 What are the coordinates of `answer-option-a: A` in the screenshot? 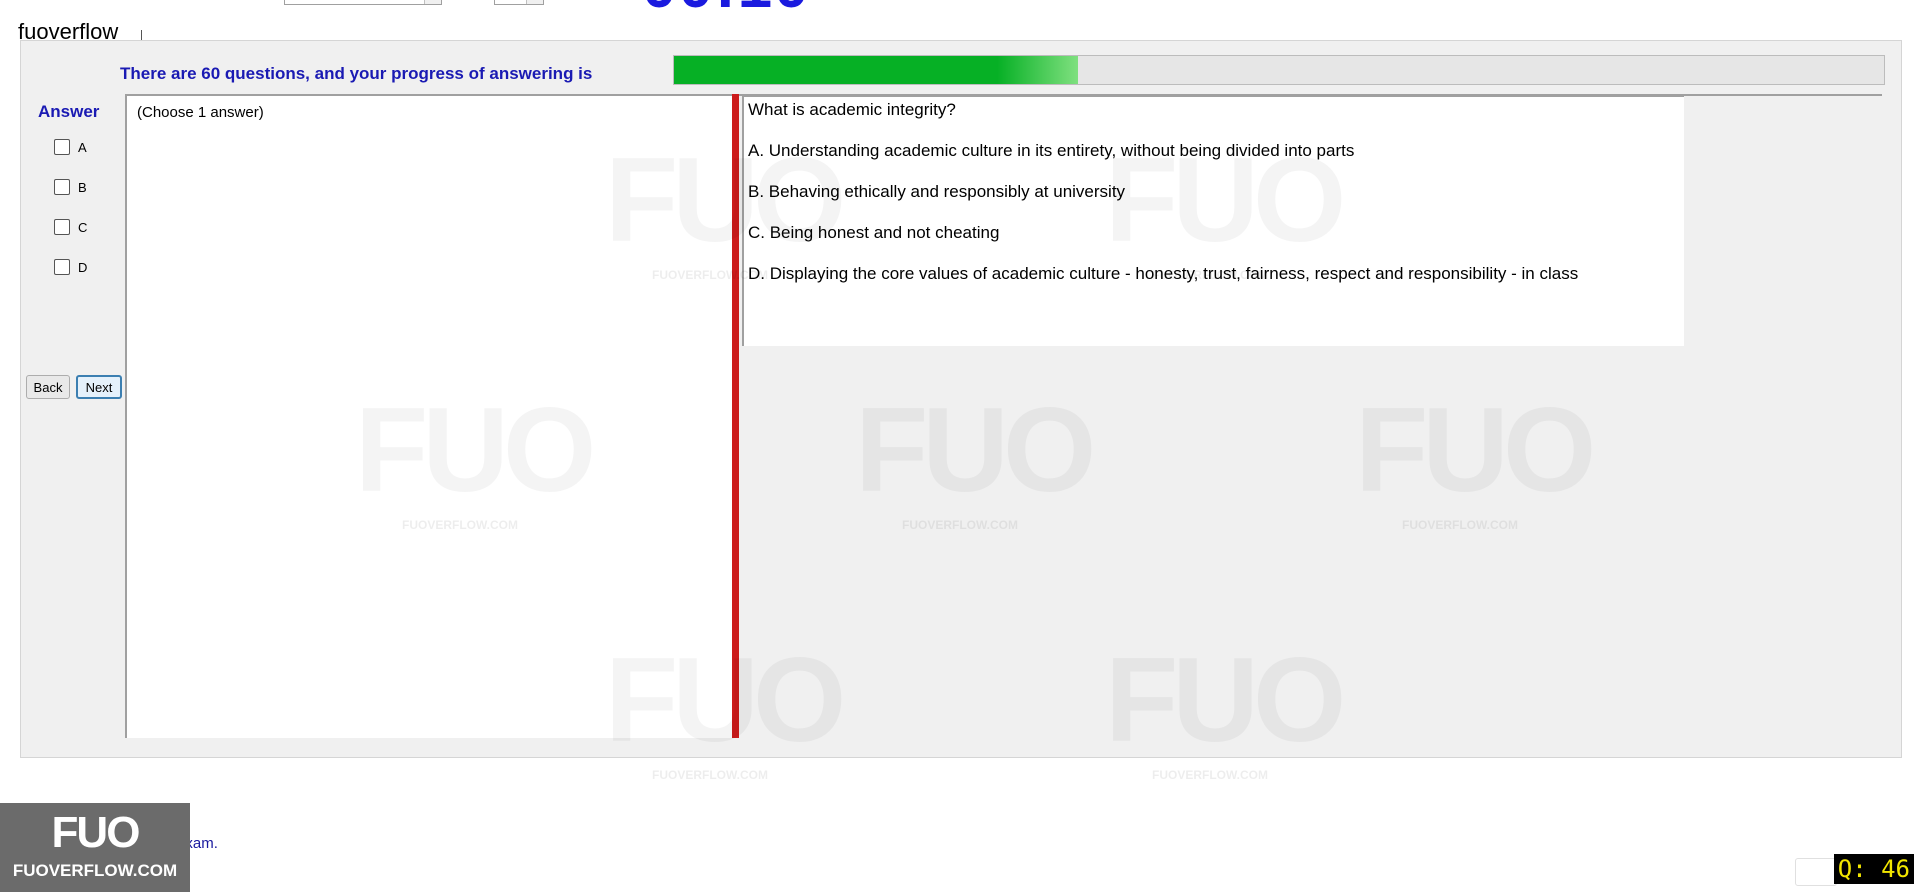 It's located at (70, 147).